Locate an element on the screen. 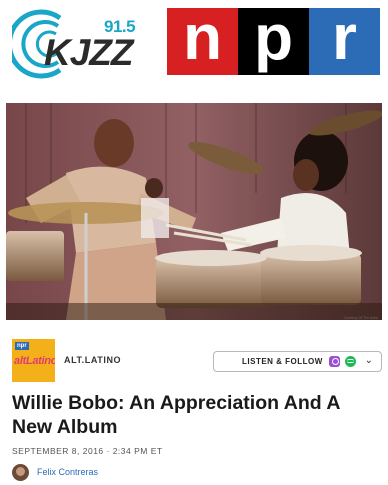 This screenshot has height=485, width=388. npr-logo-n: n is located at coordinates (202, 40).